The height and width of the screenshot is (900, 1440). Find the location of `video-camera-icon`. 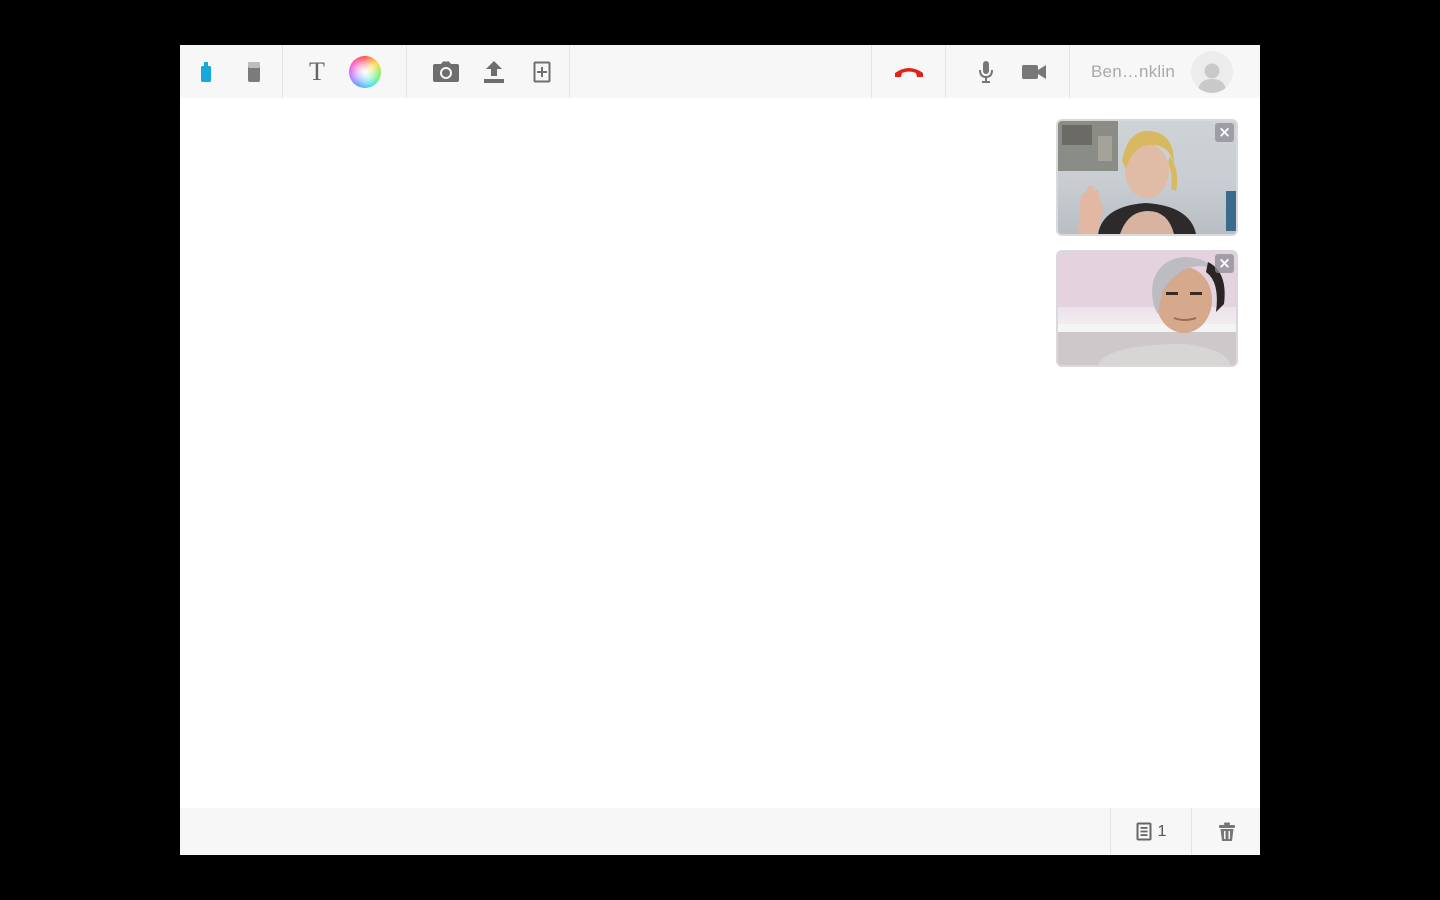

video-camera-icon is located at coordinates (1034, 71).